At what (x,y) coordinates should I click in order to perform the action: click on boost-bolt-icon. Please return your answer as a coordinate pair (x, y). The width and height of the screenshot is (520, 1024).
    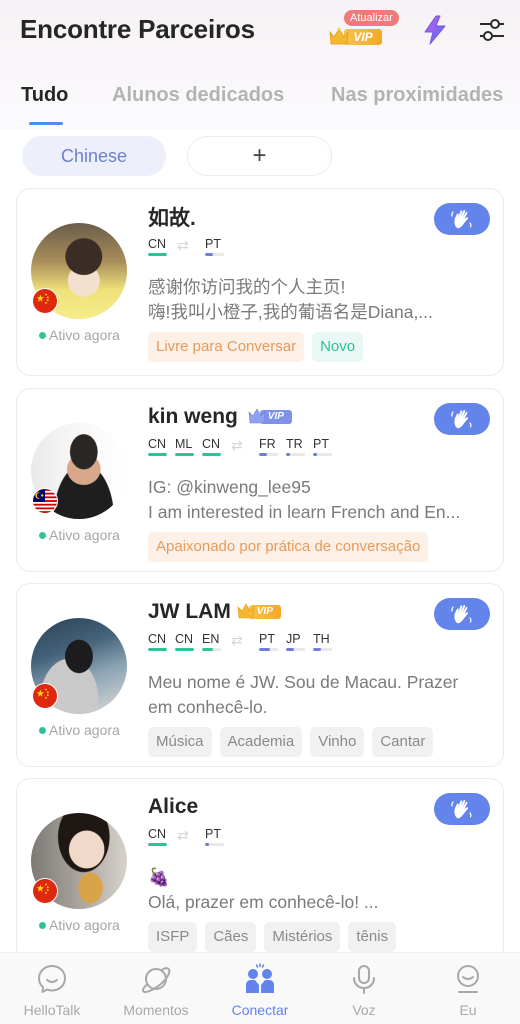
    Looking at the image, I should click on (435, 30).